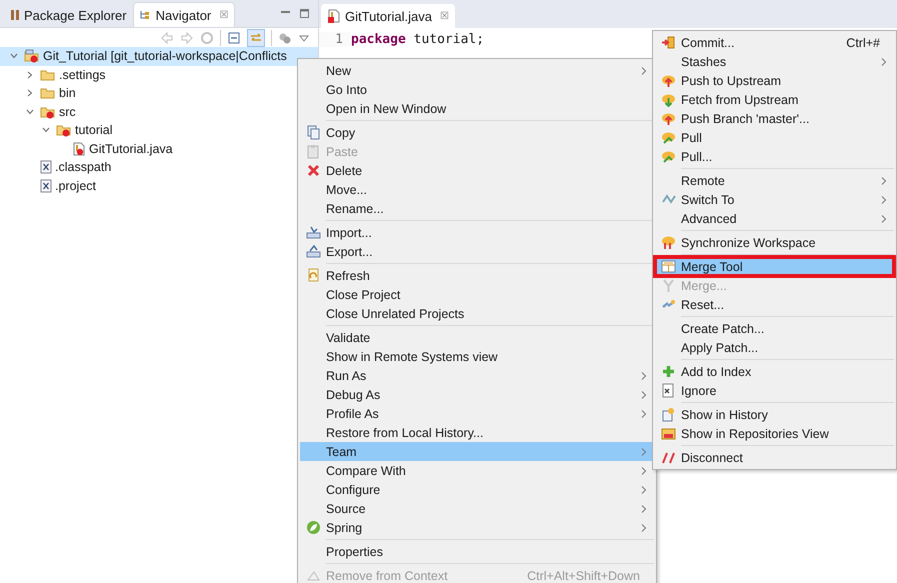  What do you see at coordinates (668, 433) in the screenshot?
I see `repository-icon` at bounding box center [668, 433].